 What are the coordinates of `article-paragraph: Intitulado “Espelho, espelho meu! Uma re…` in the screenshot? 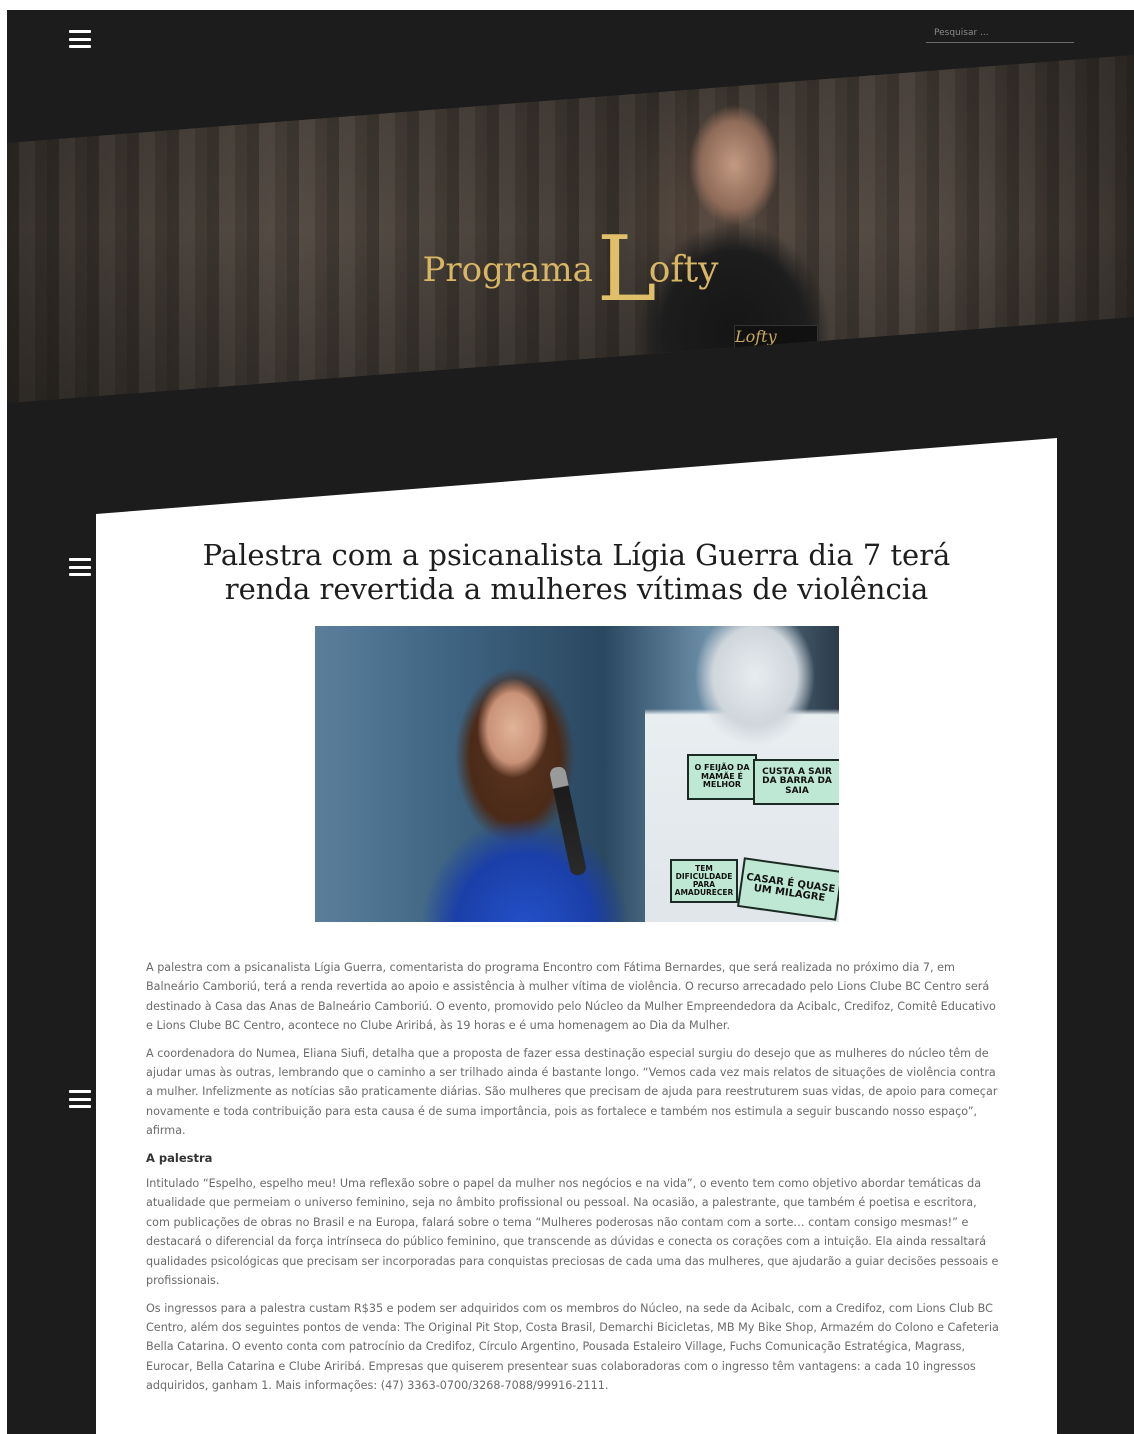 It's located at (572, 1232).